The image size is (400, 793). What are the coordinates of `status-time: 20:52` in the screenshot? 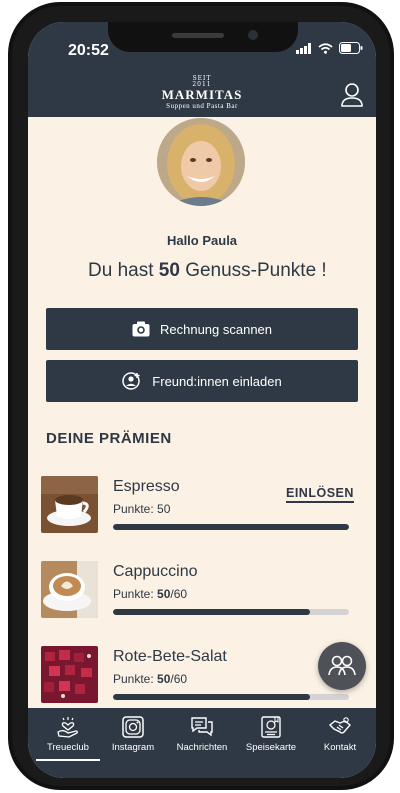 It's located at (88, 50).